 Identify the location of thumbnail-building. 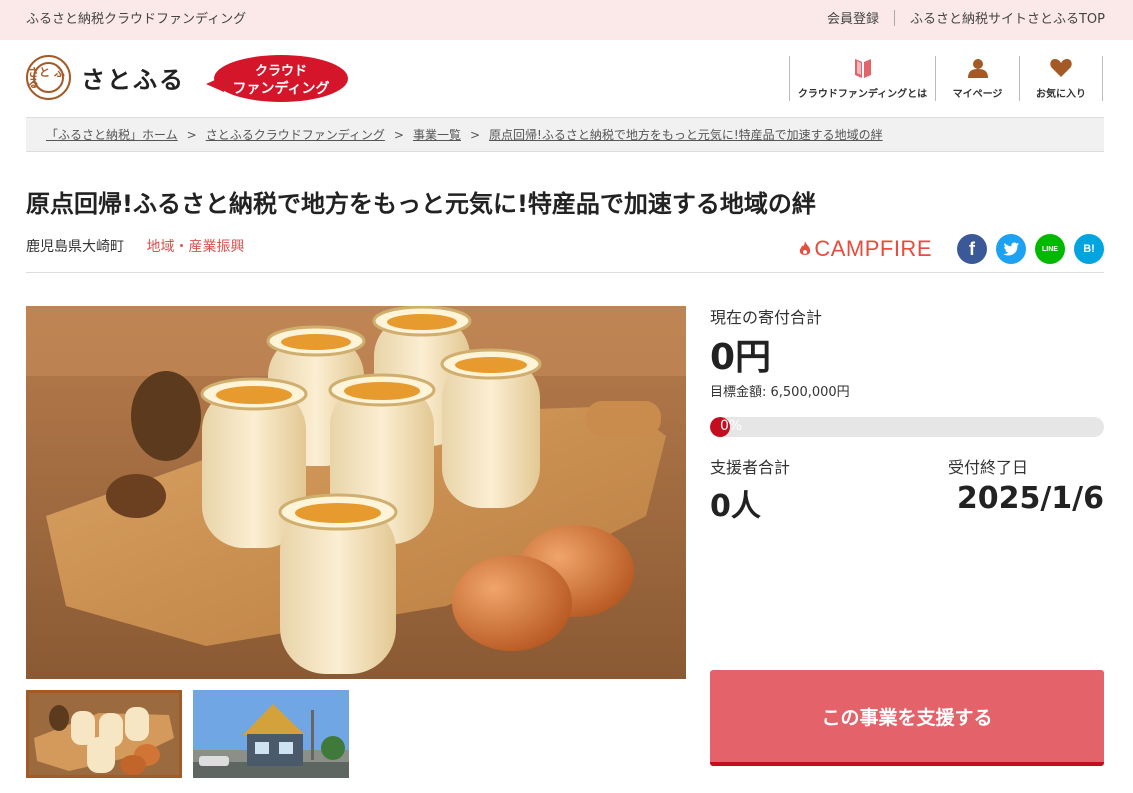
(271, 734).